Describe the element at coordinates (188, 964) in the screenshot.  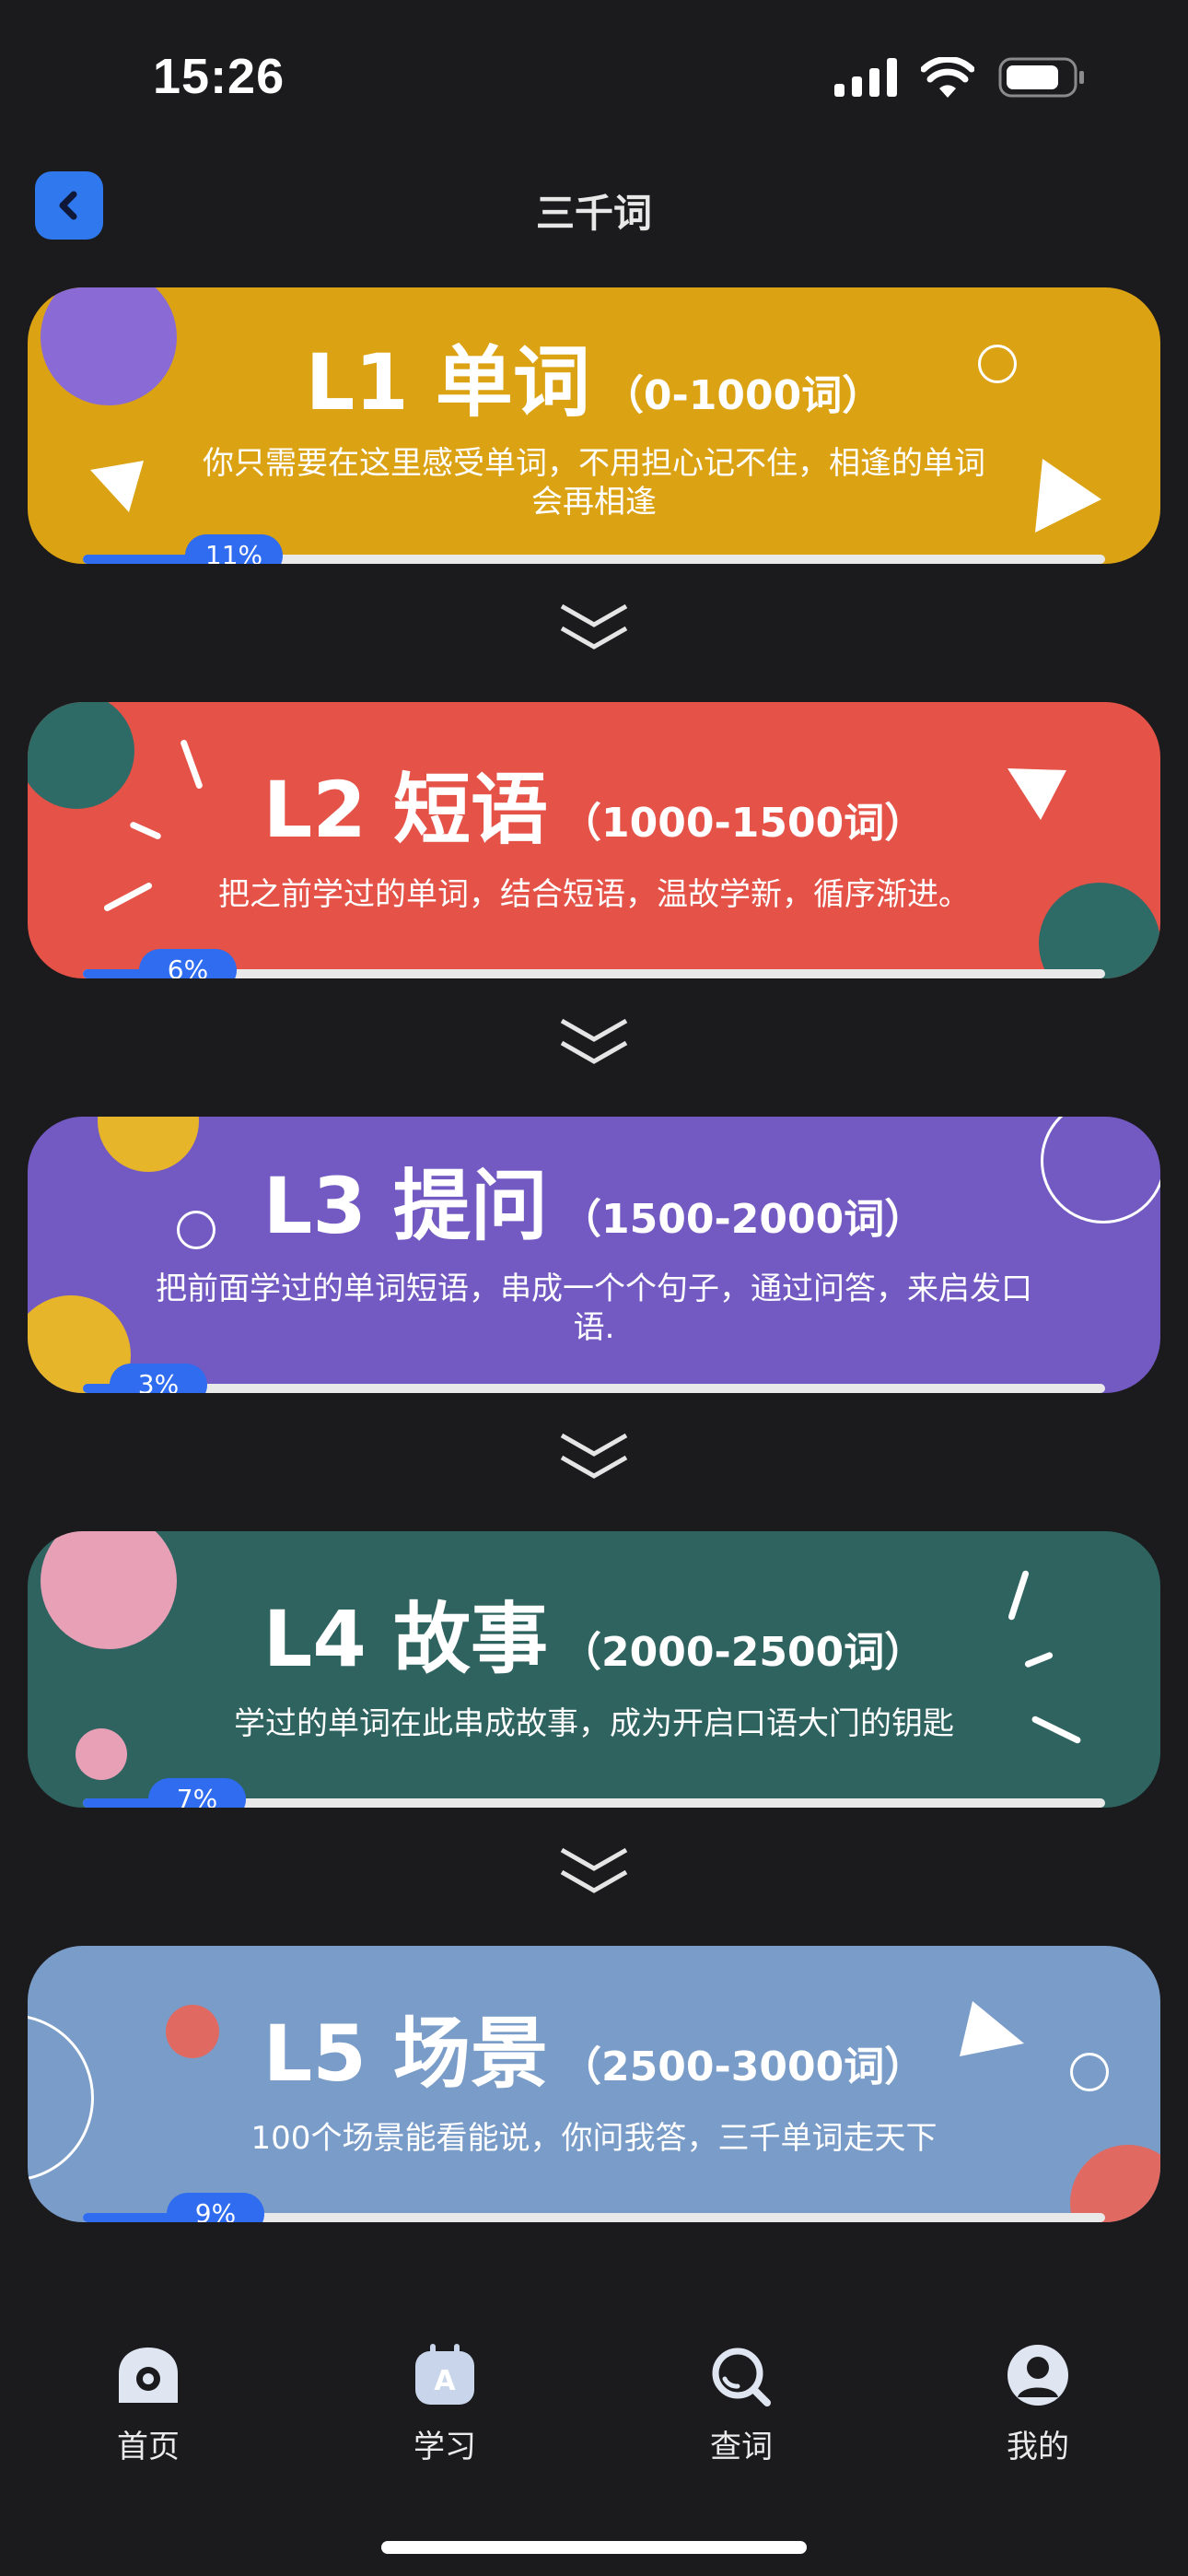
I see `progress-badge: 6%` at that location.